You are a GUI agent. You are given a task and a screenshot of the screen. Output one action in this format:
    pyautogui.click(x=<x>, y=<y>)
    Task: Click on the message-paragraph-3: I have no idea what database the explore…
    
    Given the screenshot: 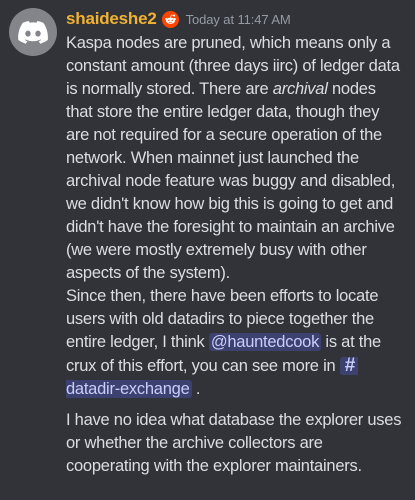 What is the action you would take?
    pyautogui.click(x=234, y=443)
    